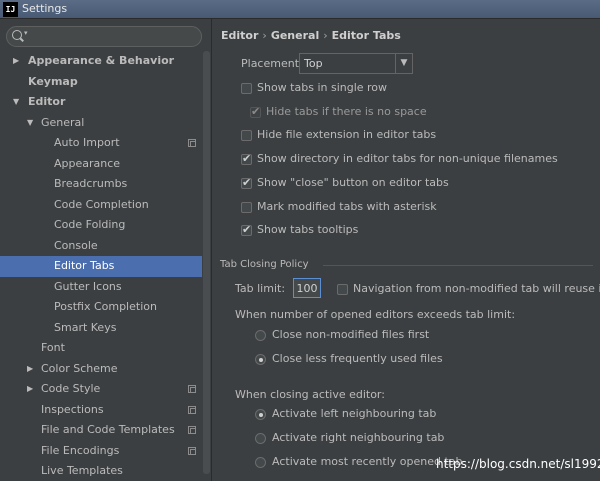 This screenshot has width=600, height=481. Describe the element at coordinates (63, 122) in the screenshot. I see `tree-item-label: General` at that location.